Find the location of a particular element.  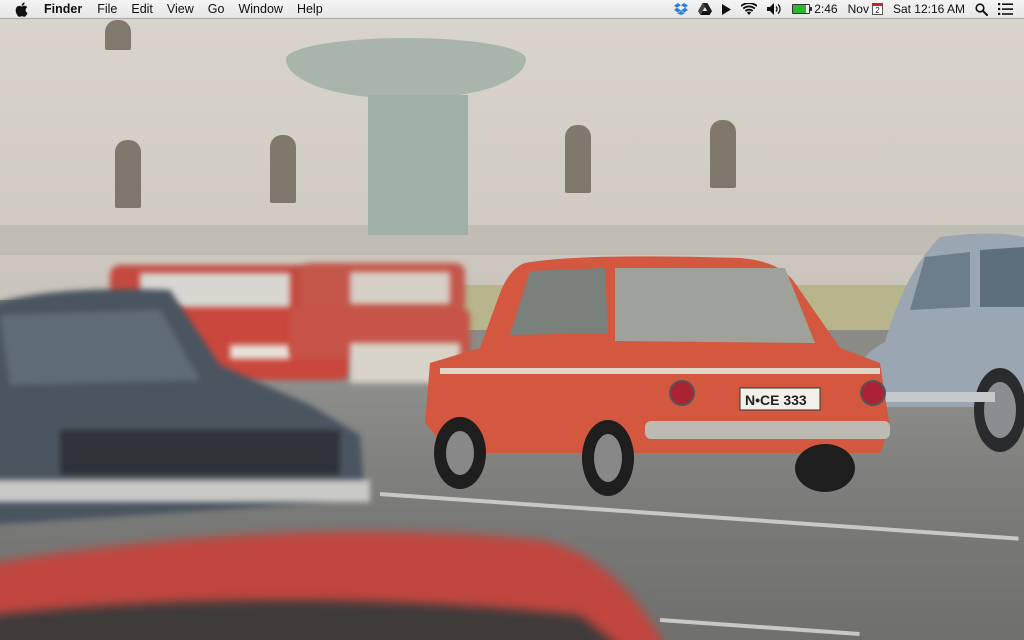

wallpaper-red-car-foreground is located at coordinates (331, 585).